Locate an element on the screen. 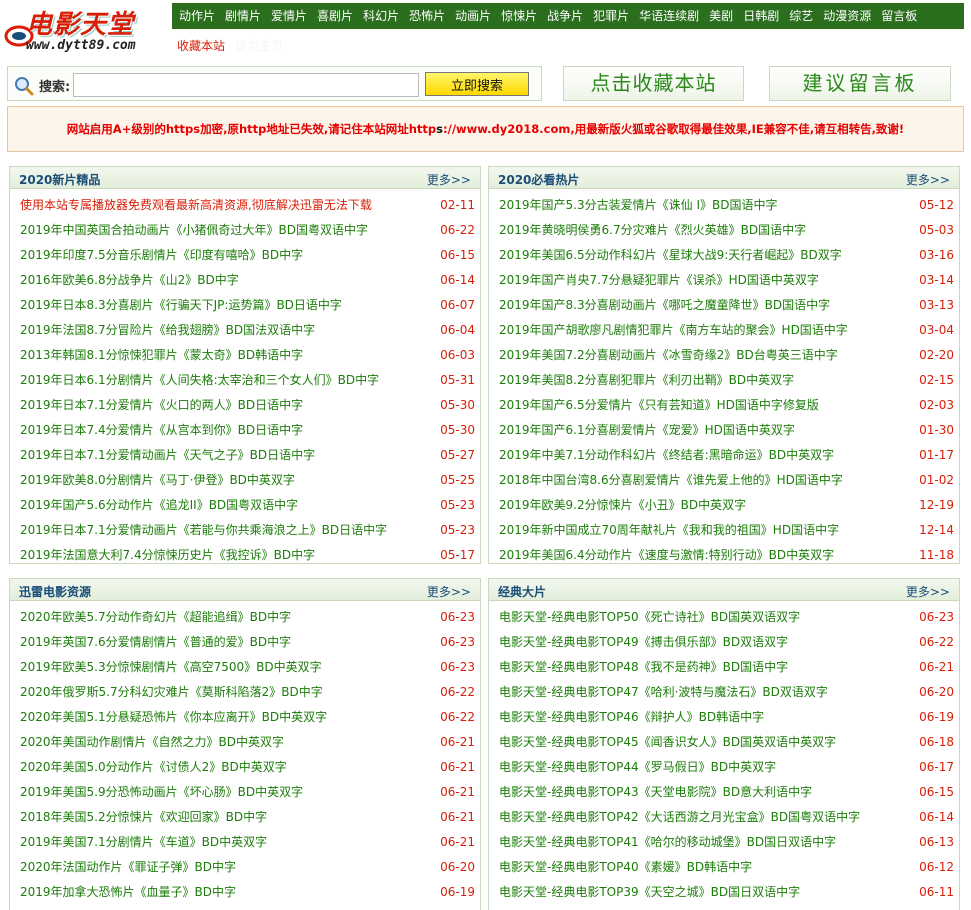  nav-anime: 动漫资源 is located at coordinates (847, 16).